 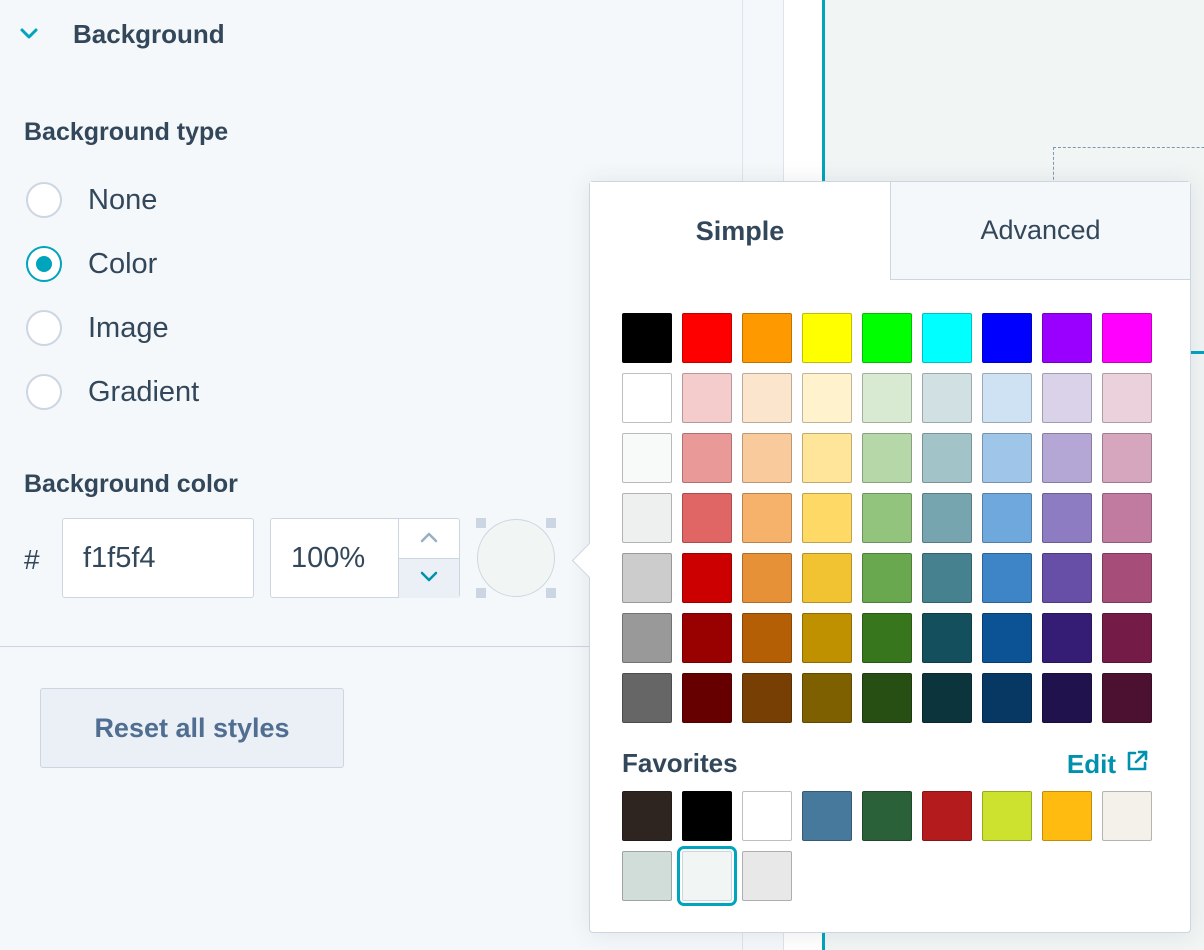 What do you see at coordinates (158, 558) in the screenshot?
I see `hex-color-input: f1f5f4` at bounding box center [158, 558].